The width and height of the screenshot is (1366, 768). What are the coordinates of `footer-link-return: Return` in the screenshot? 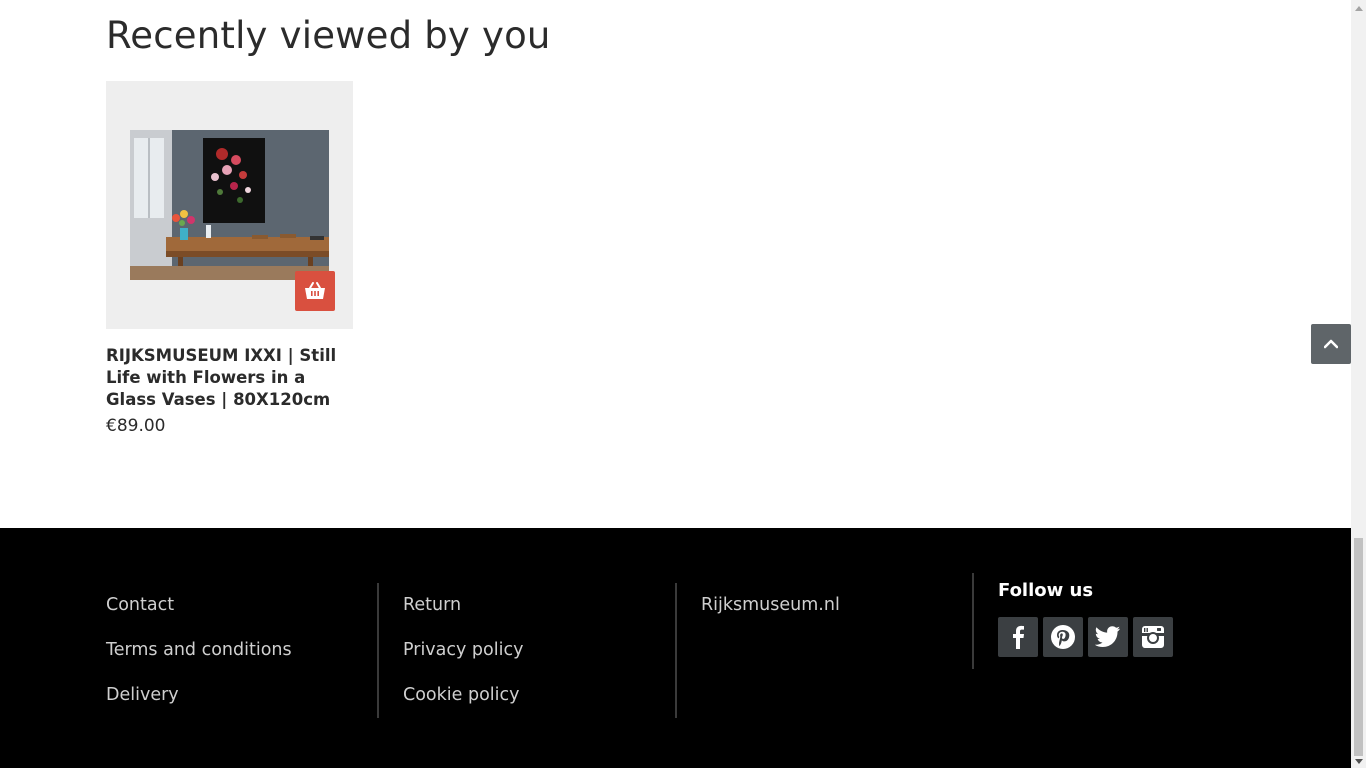 It's located at (463, 605).